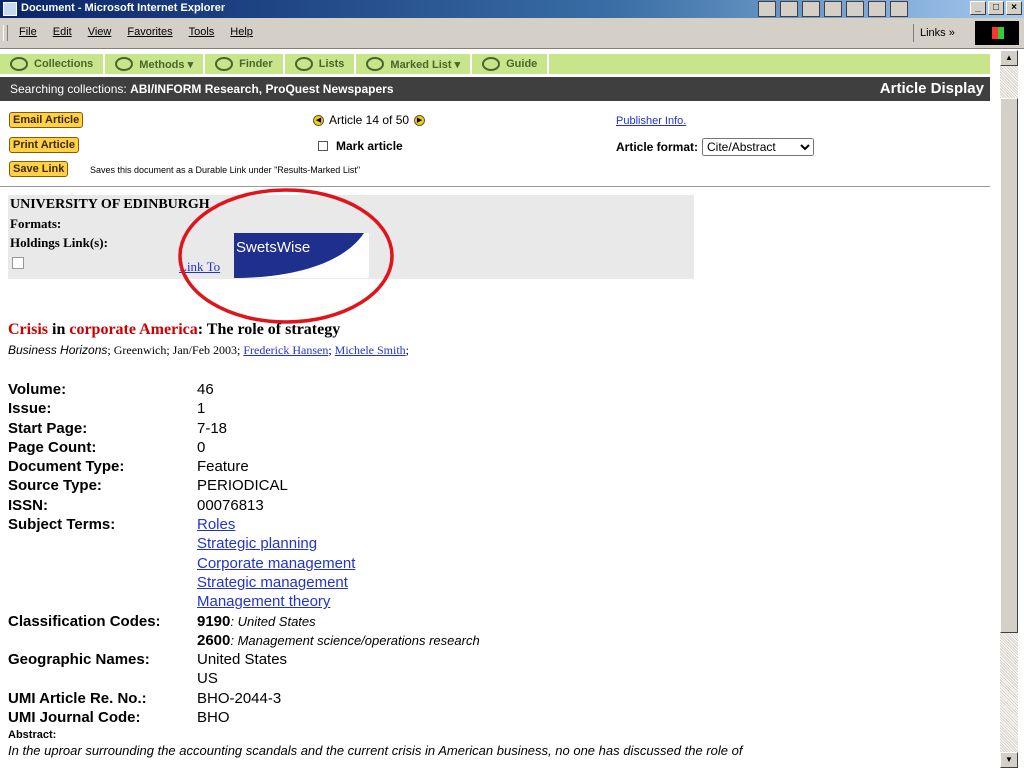  What do you see at coordinates (242, 486) in the screenshot?
I see `source-type-value: PERIODICAL` at bounding box center [242, 486].